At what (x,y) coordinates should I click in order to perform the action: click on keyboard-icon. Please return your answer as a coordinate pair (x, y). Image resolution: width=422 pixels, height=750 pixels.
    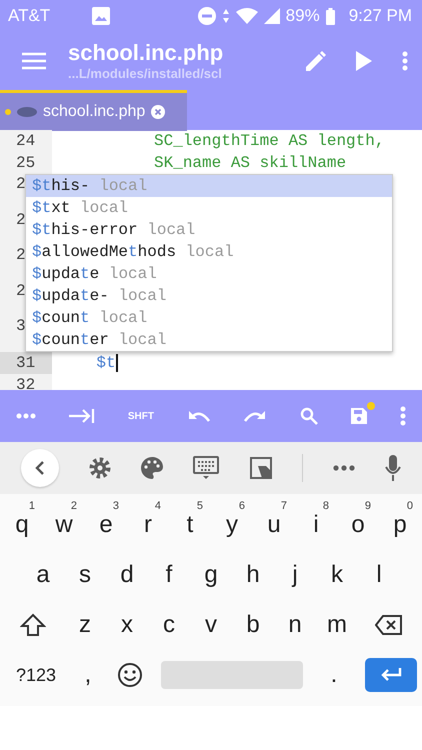
    Looking at the image, I should click on (206, 468).